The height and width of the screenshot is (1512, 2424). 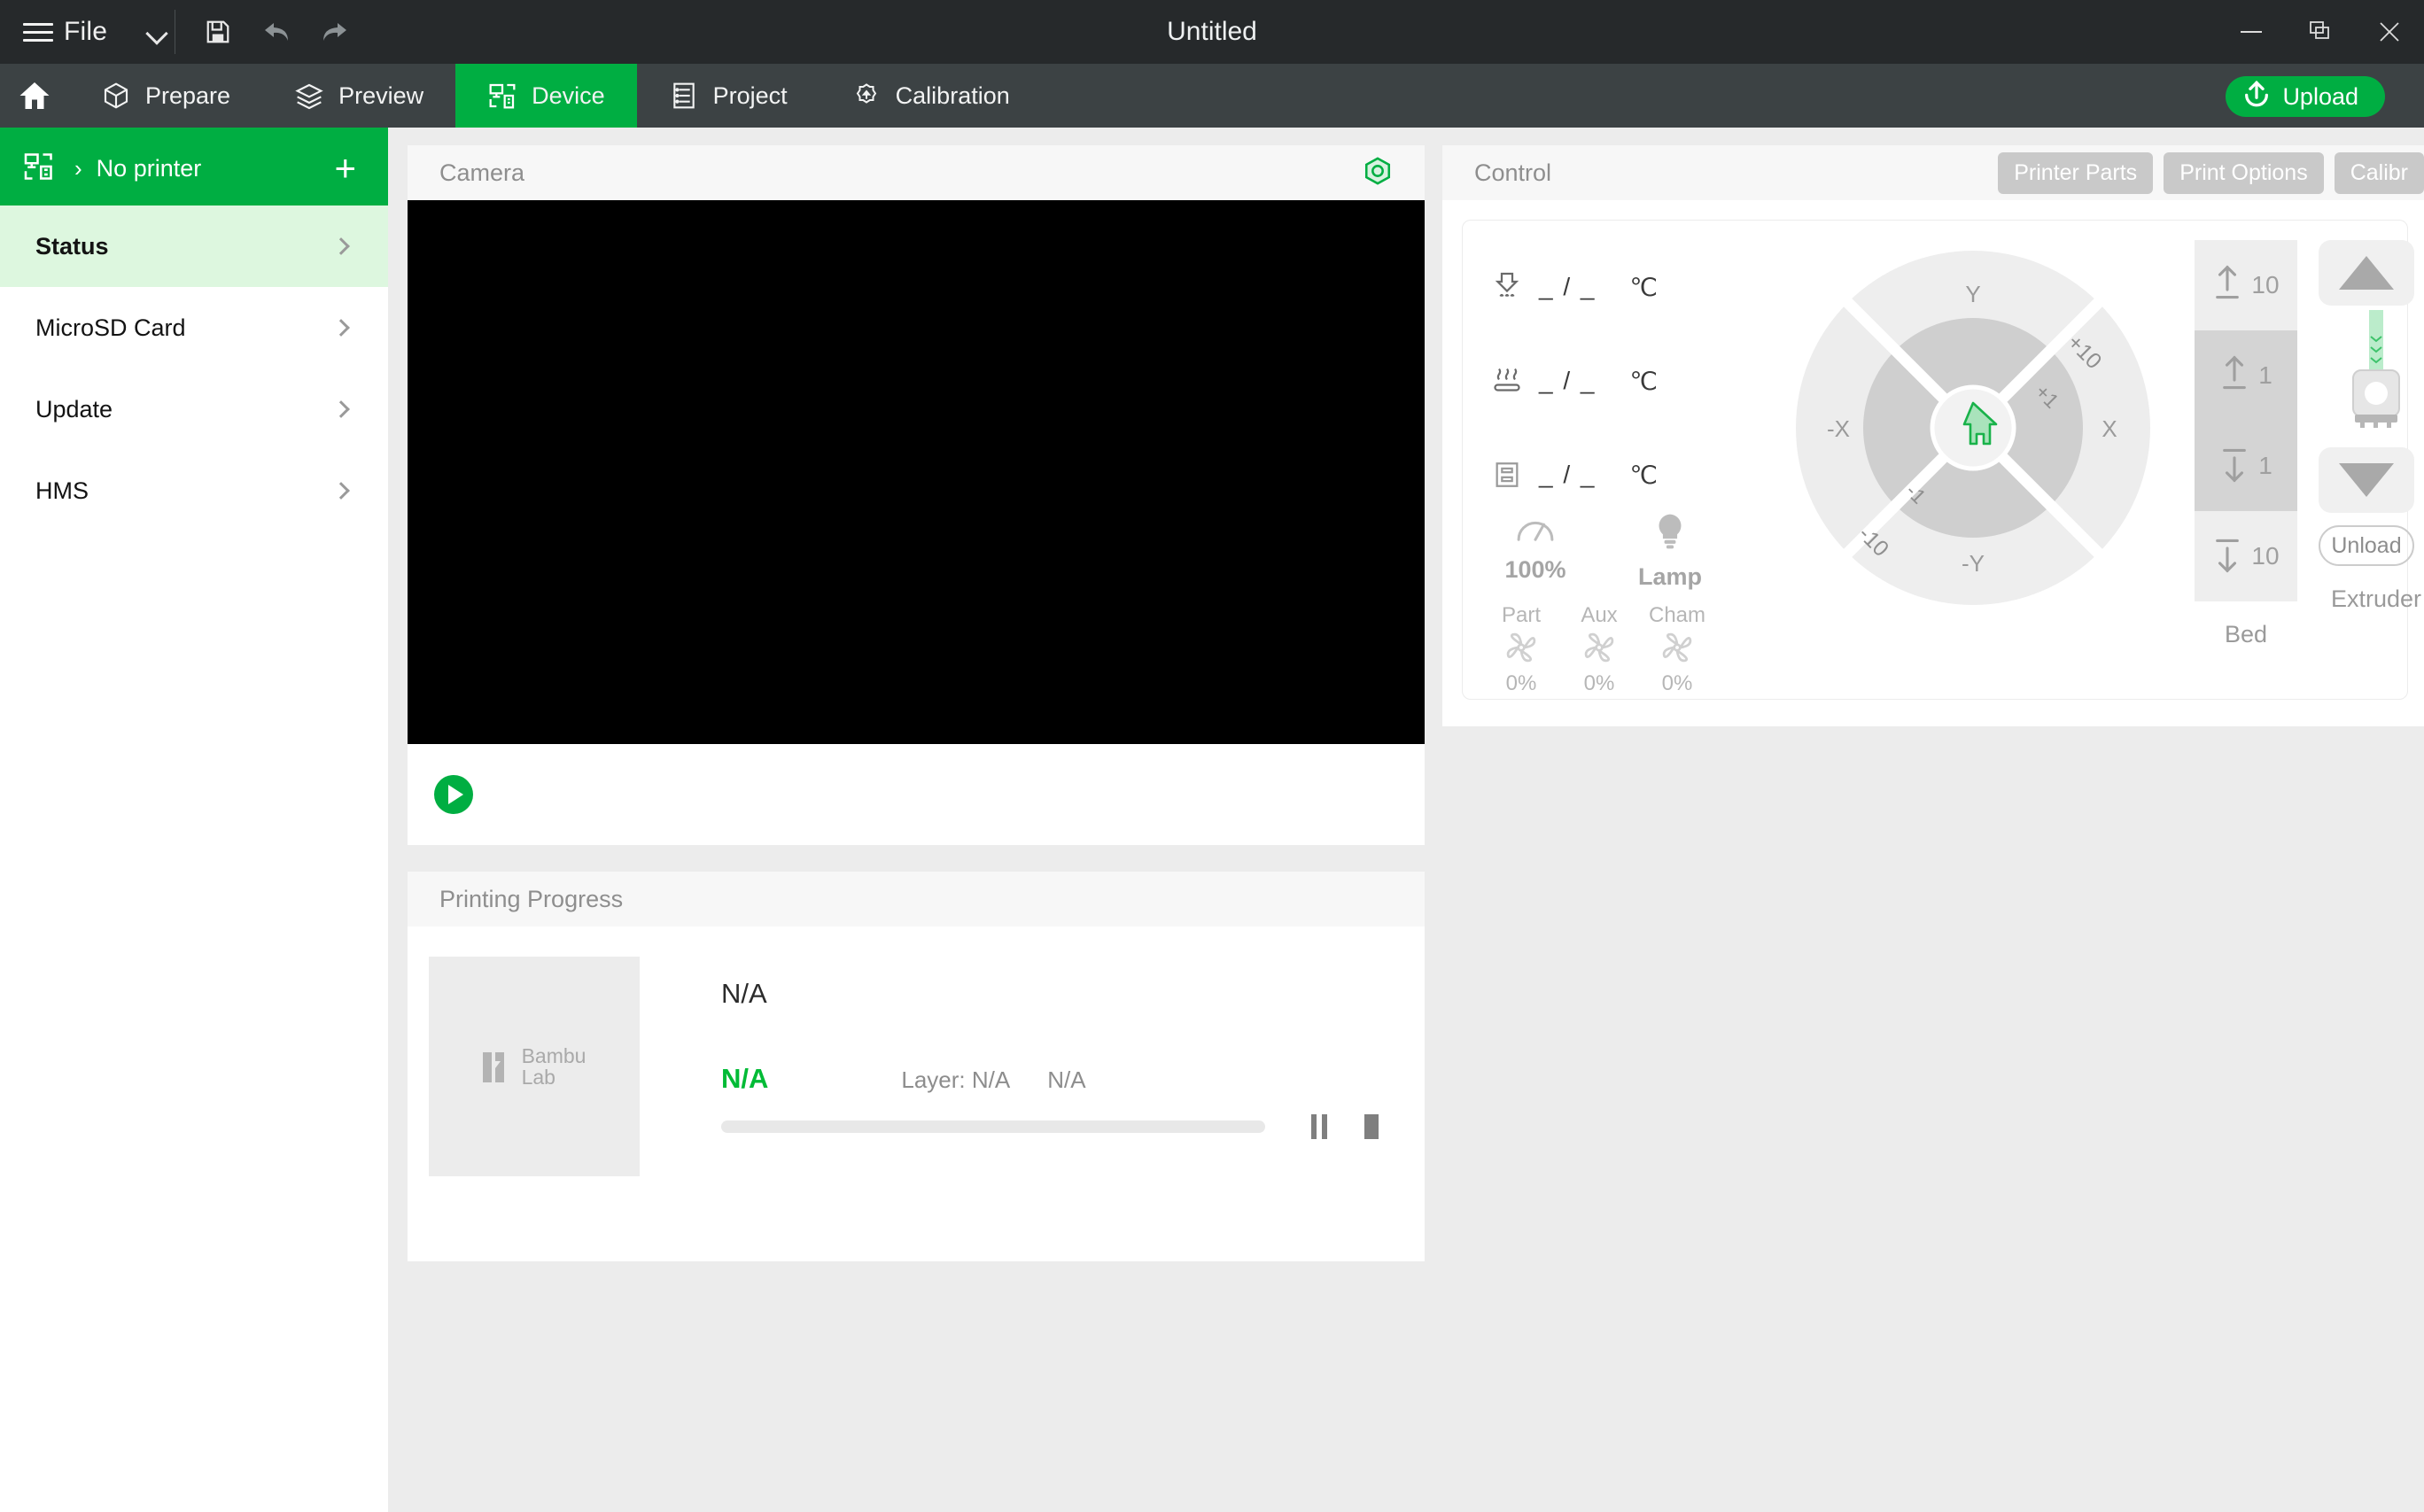 What do you see at coordinates (1521, 683) in the screenshot?
I see `part-fan-value: 0%` at bounding box center [1521, 683].